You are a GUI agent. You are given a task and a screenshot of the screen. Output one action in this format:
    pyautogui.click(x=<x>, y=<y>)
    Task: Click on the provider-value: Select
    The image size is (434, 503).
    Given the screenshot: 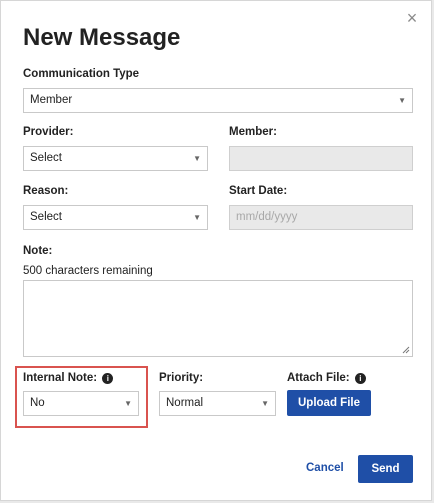 What is the action you would take?
    pyautogui.click(x=46, y=158)
    